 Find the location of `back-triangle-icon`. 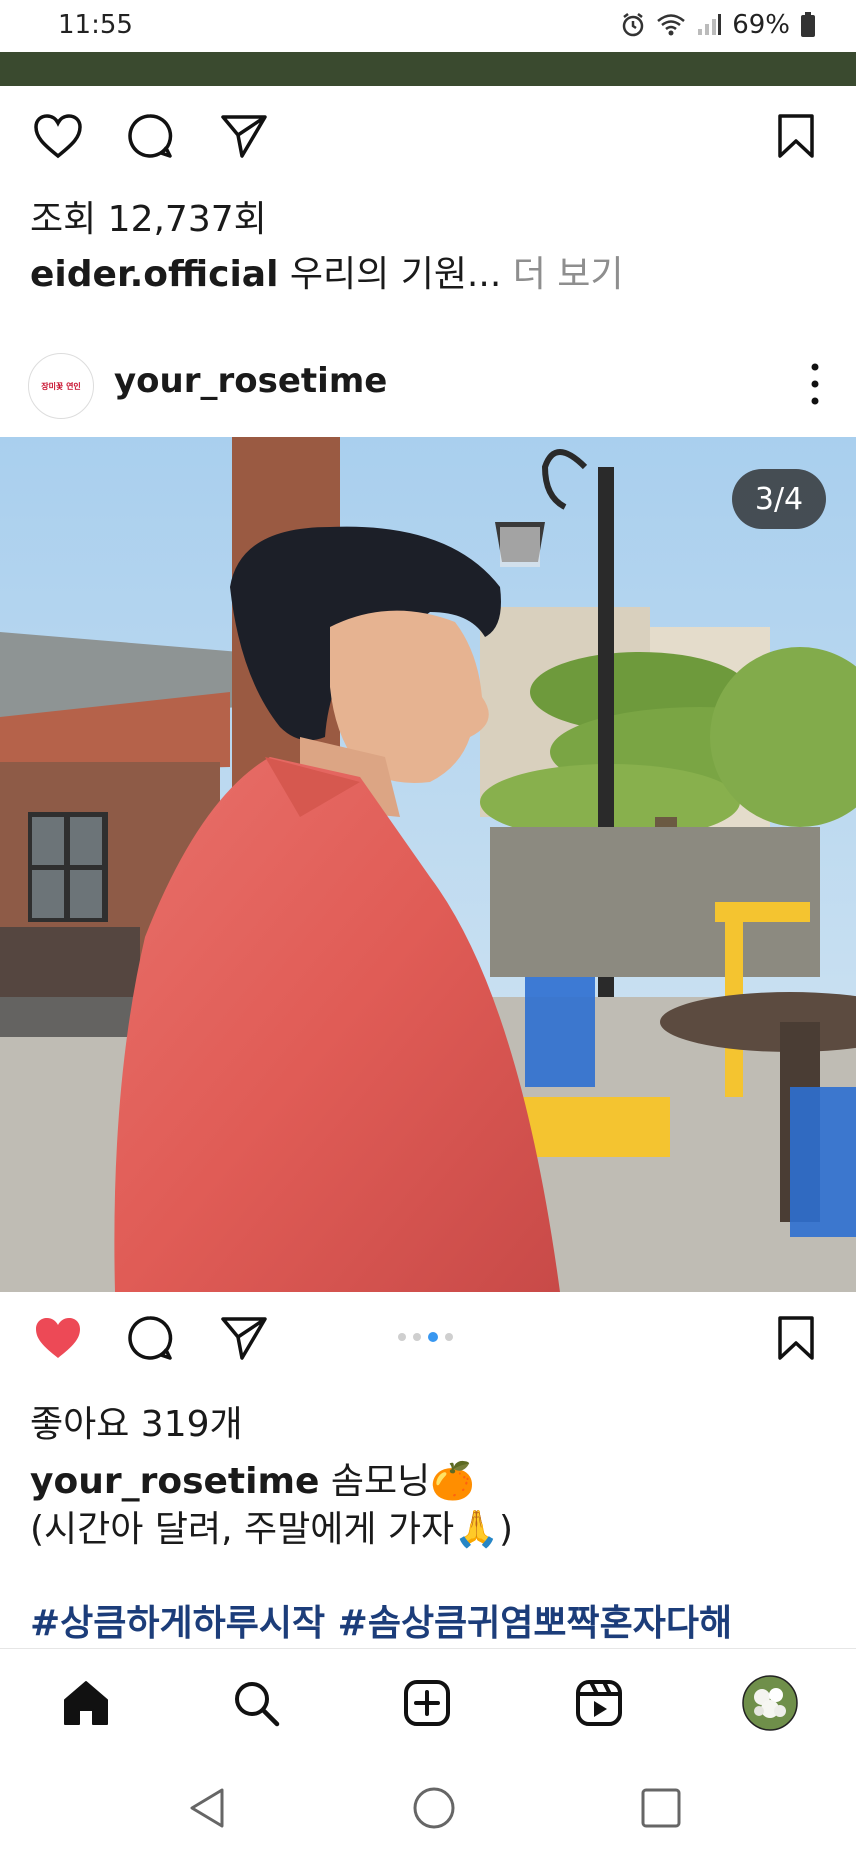

back-triangle-icon is located at coordinates (207, 1808).